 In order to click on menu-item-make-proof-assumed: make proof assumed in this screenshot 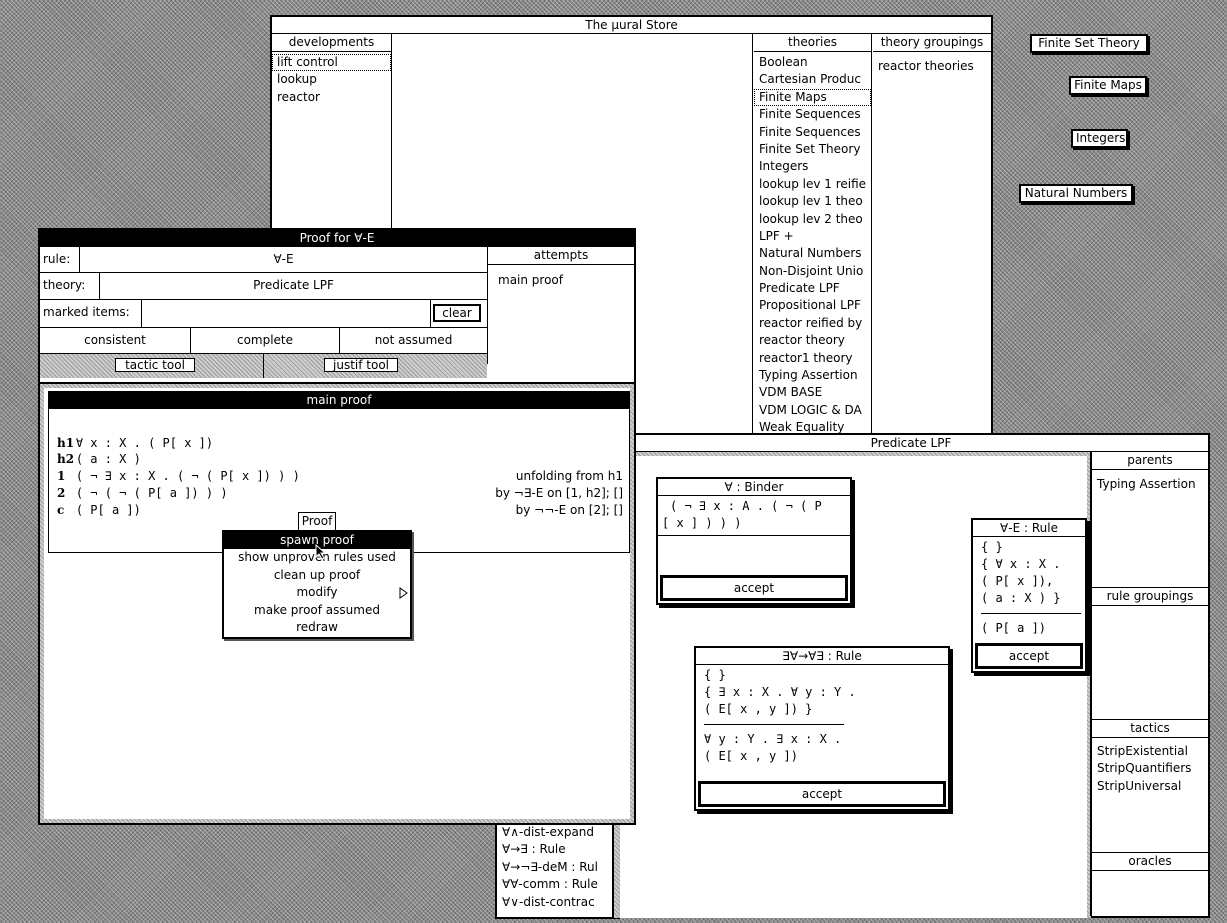, I will do `click(317, 610)`.